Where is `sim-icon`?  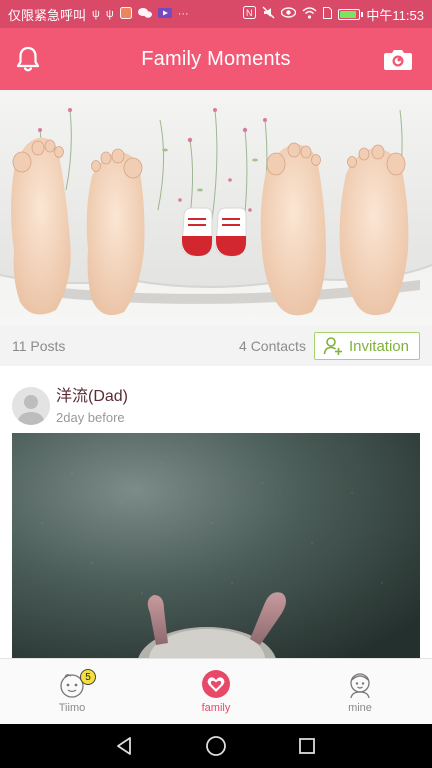 sim-icon is located at coordinates (328, 14).